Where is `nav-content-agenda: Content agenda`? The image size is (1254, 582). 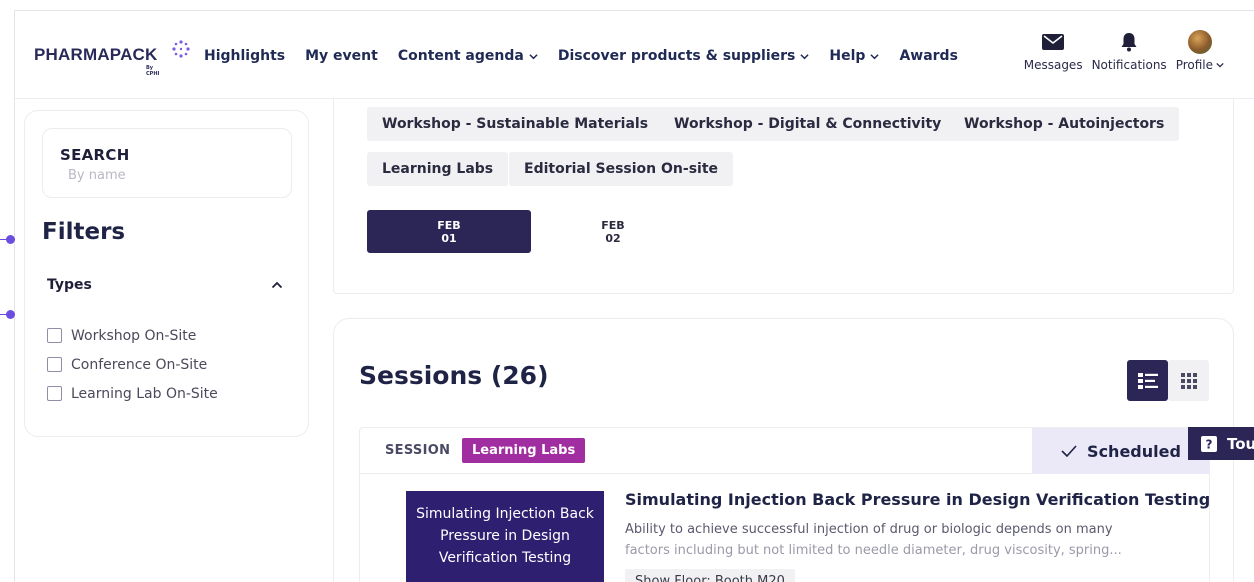 nav-content-agenda: Content agenda is located at coordinates (468, 56).